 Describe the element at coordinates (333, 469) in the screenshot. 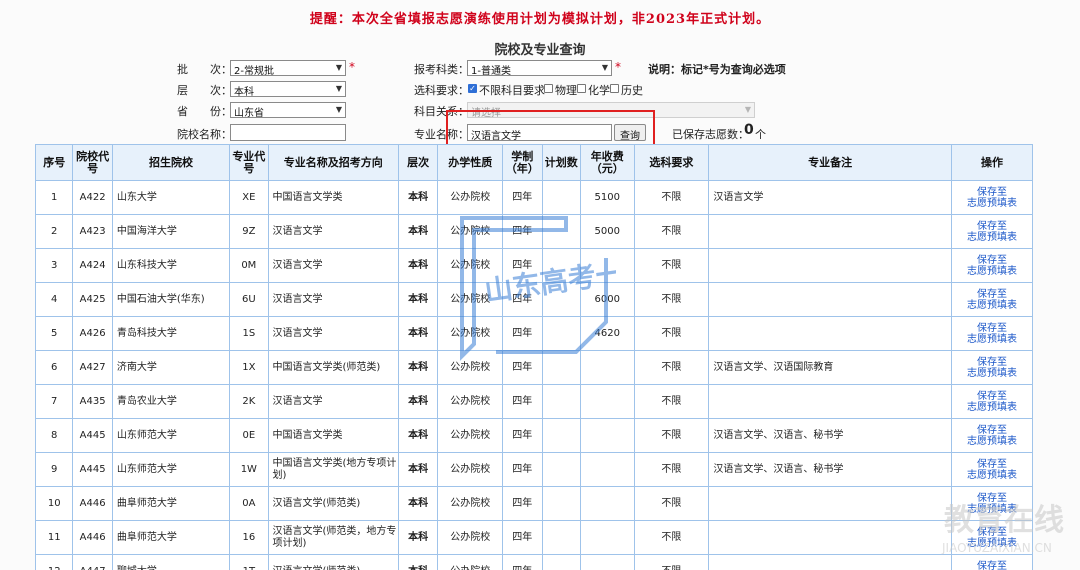

I see `cell-major-name: 中国语言文学类(地方专项计划)` at that location.